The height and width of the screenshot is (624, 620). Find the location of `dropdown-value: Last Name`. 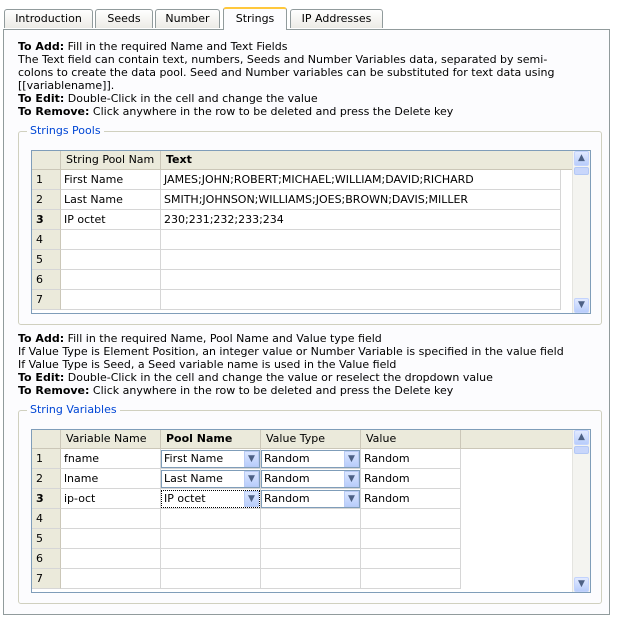

dropdown-value: Last Name is located at coordinates (193, 478).